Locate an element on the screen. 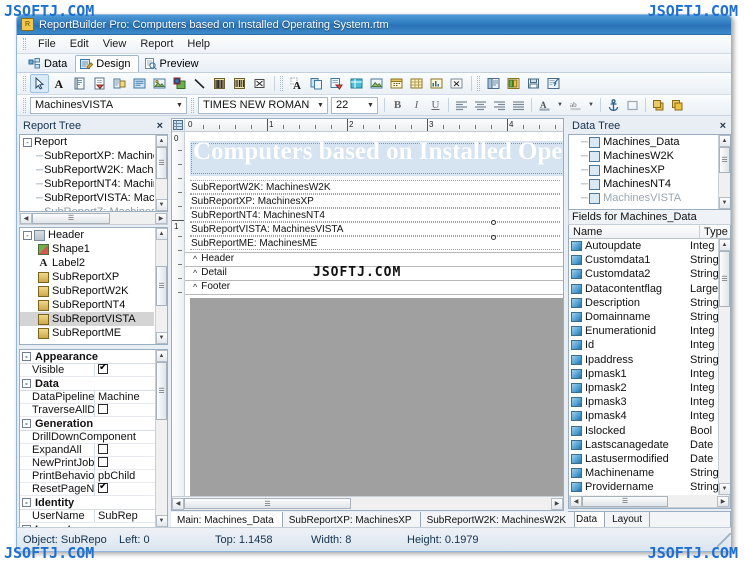 Image resolution: width=744 pixels, height=564 pixels. field-row: Ipmask4 Integ is located at coordinates (643, 416).